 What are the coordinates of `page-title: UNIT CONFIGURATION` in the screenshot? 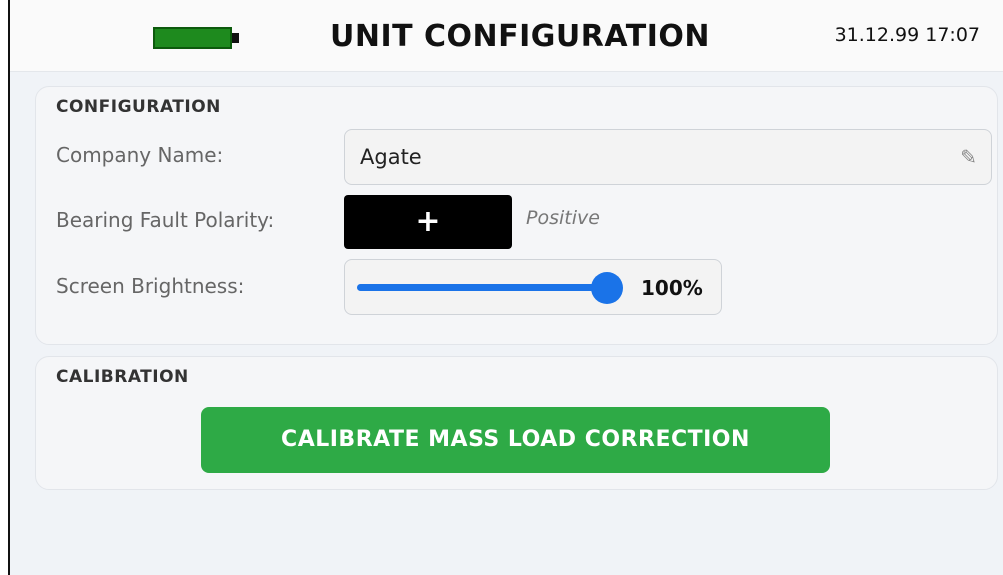 It's located at (520, 36).